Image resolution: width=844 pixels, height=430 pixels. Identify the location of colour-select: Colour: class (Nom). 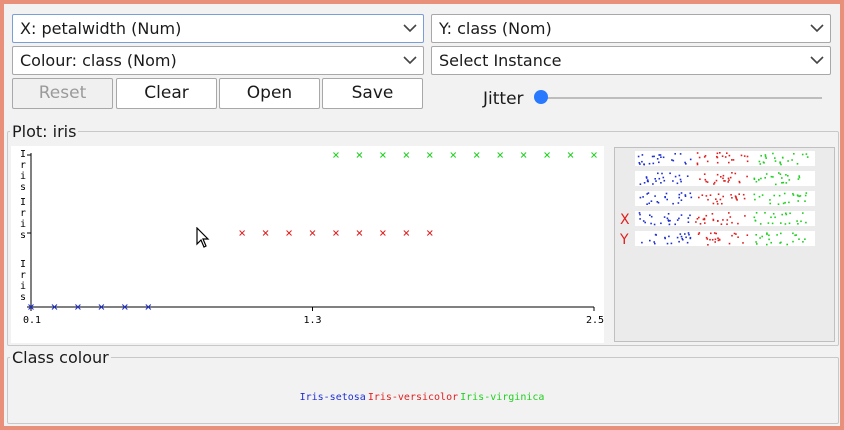
(218, 60).